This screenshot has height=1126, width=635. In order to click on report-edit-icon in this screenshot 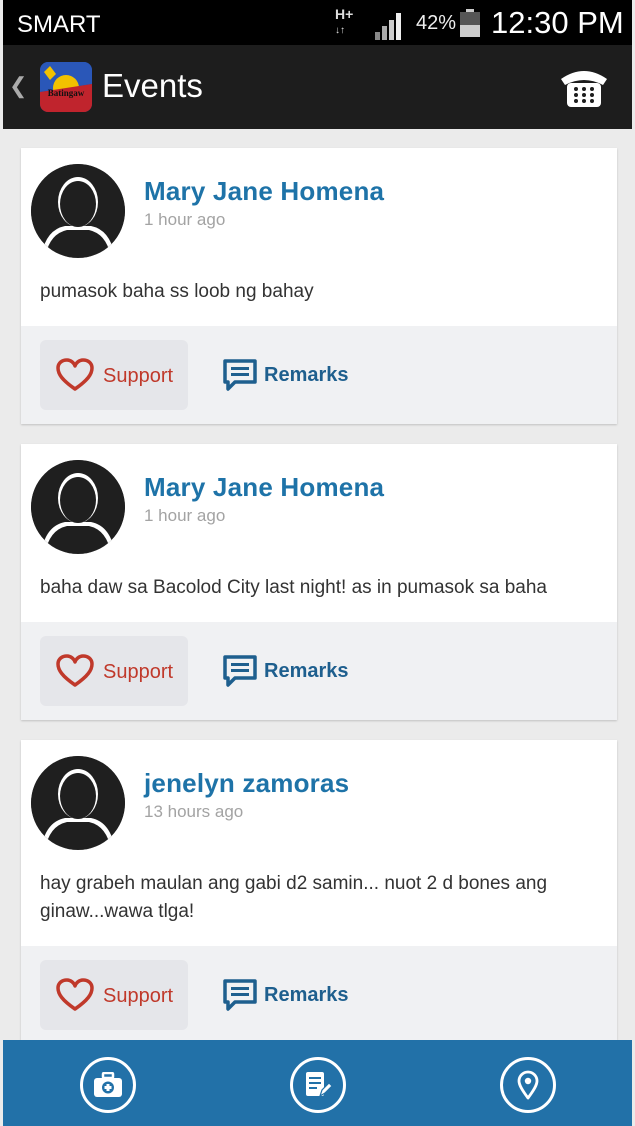, I will do `click(319, 1085)`.